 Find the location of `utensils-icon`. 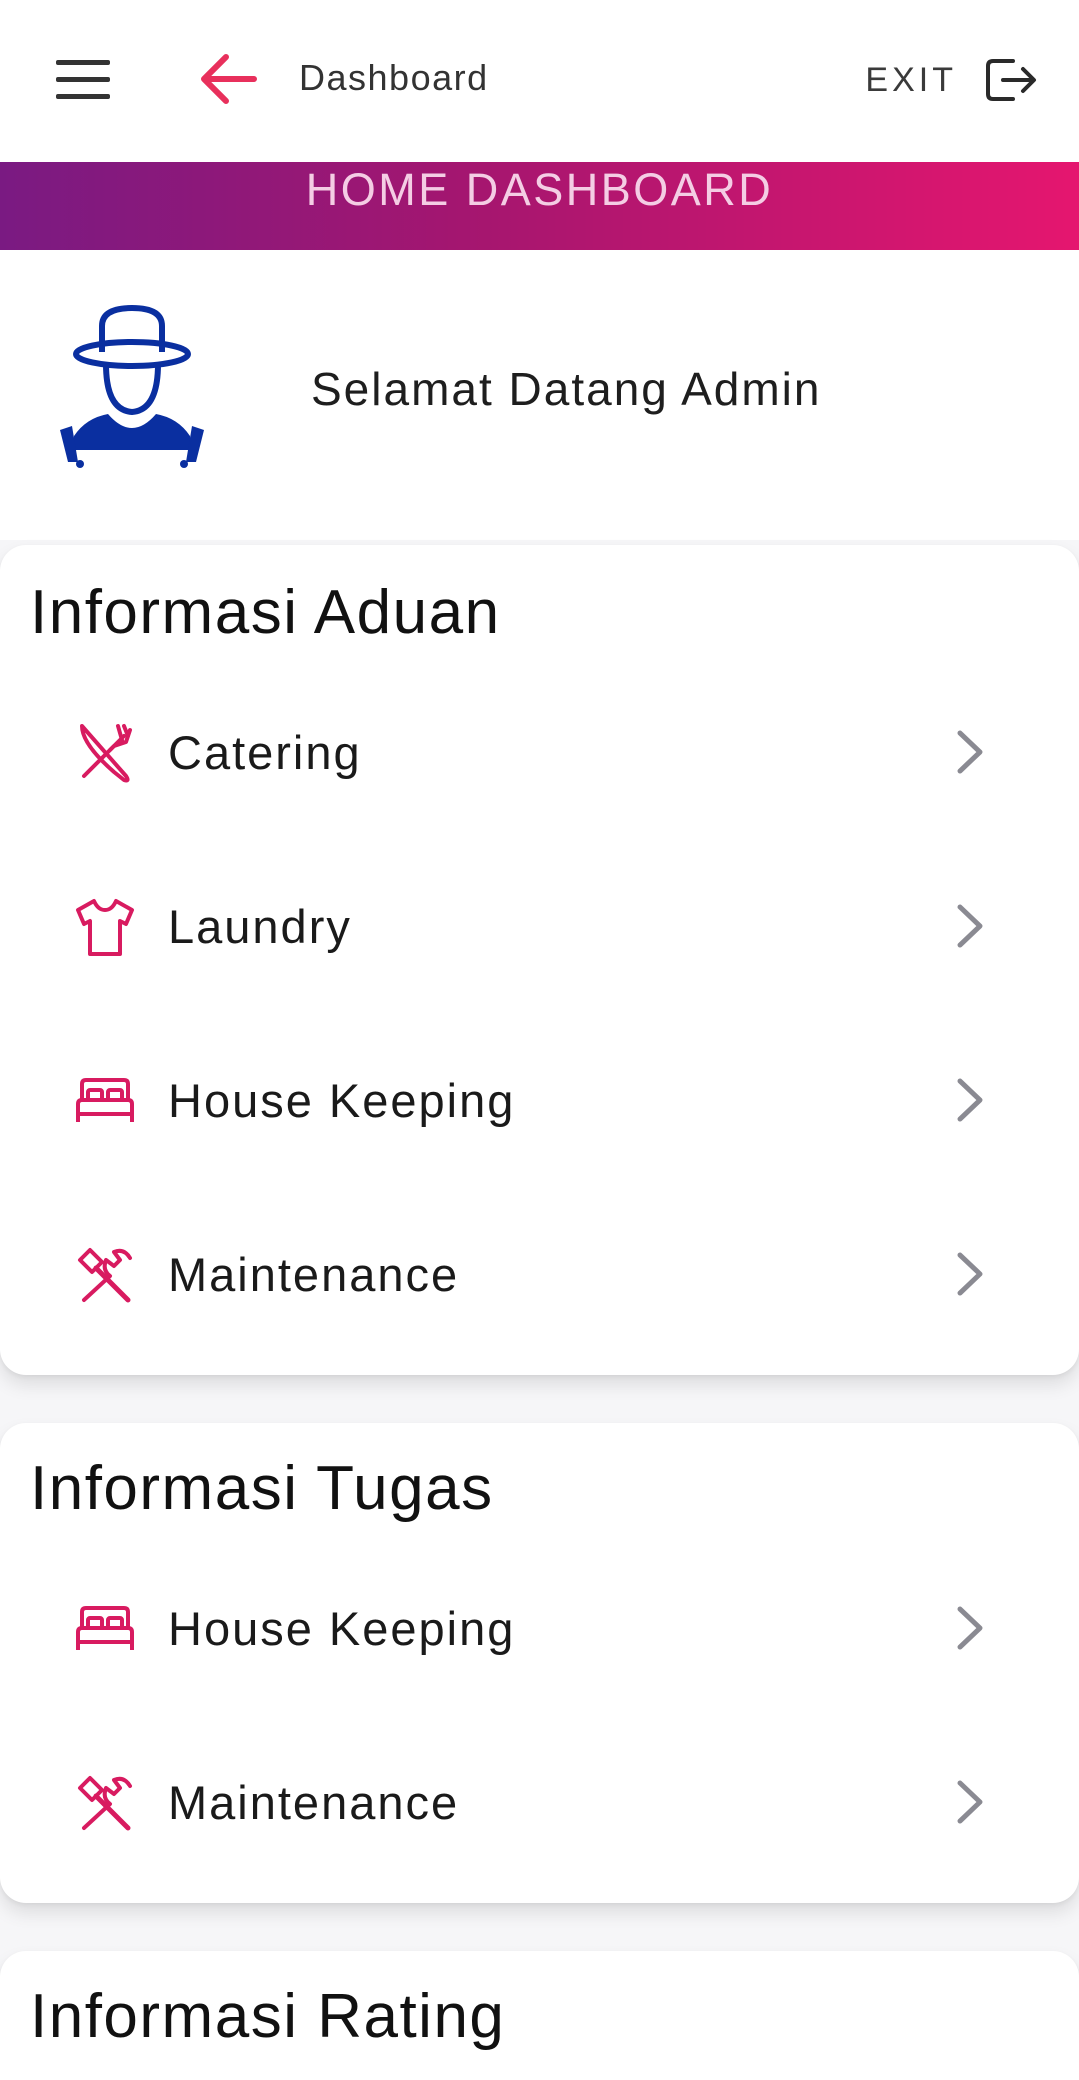

utensils-icon is located at coordinates (106, 753).